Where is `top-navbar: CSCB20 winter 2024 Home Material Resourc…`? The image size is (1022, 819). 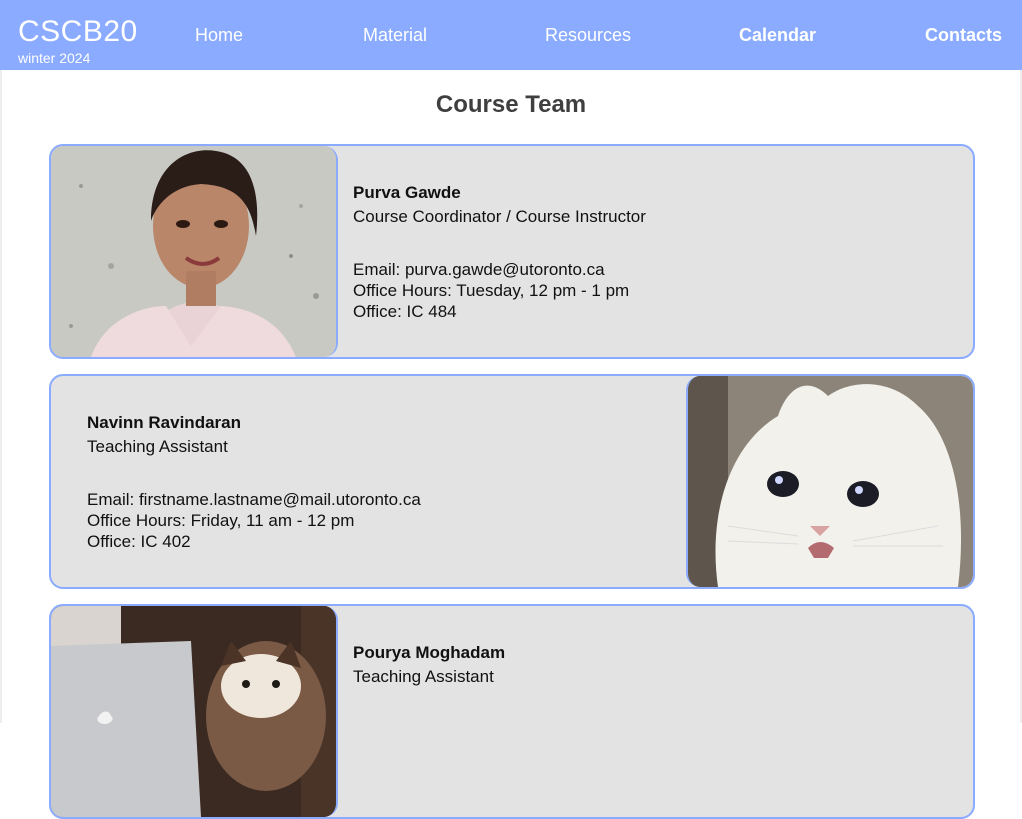 top-navbar: CSCB20 winter 2024 Home Material Resourc… is located at coordinates (511, 35).